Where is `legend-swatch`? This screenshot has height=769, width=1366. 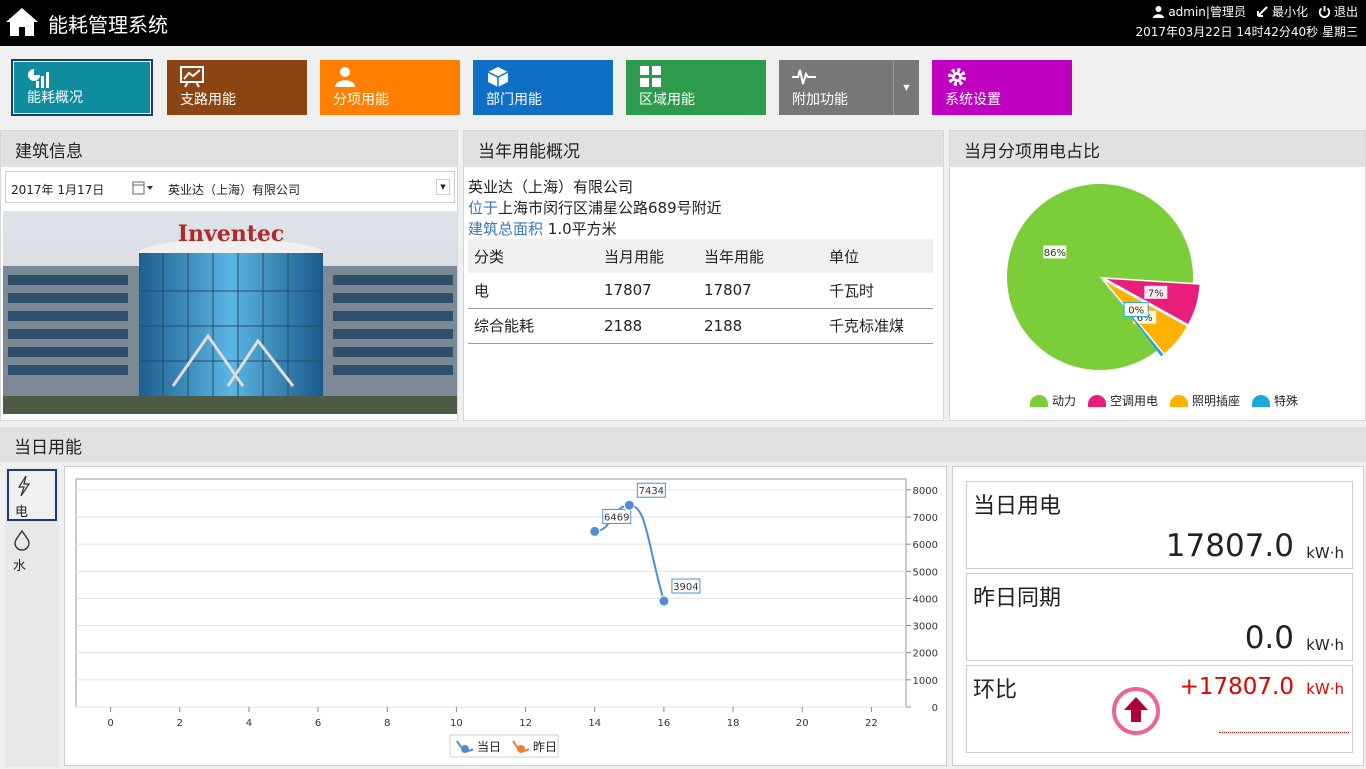 legend-swatch is located at coordinates (1097, 400).